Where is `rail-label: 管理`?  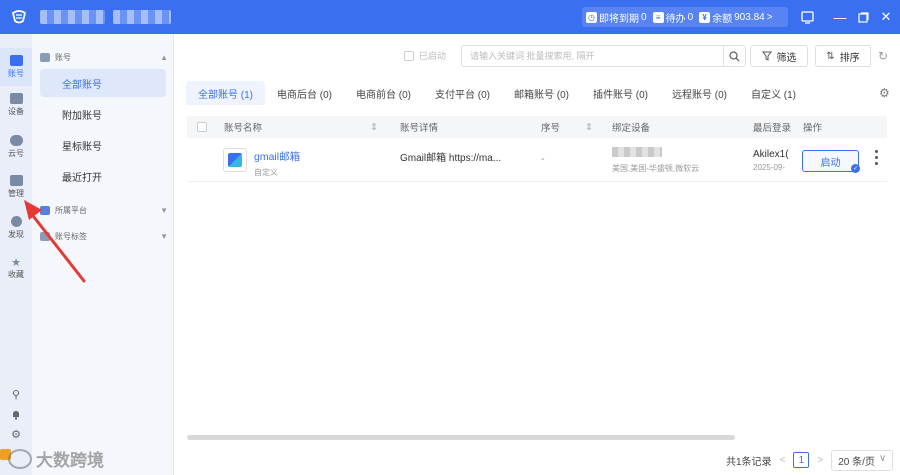 rail-label: 管理 is located at coordinates (16, 193).